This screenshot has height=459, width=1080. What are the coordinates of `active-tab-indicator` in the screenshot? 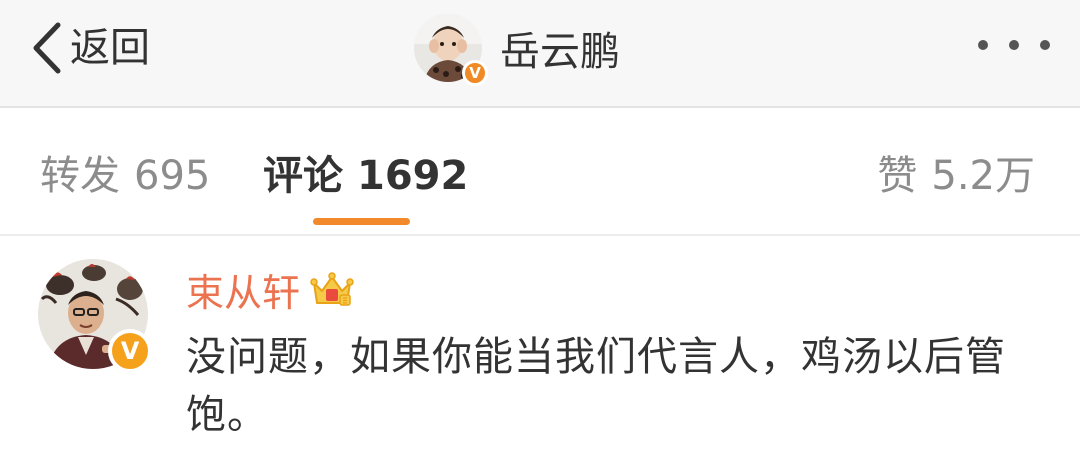 It's located at (361, 221).